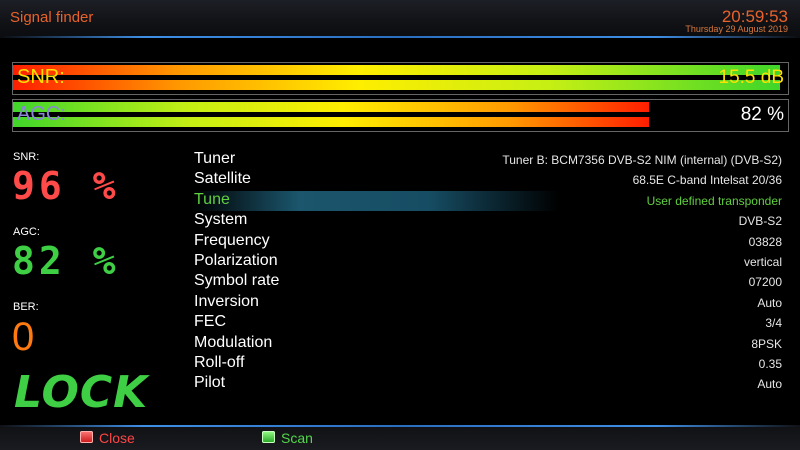  What do you see at coordinates (81, 392) in the screenshot?
I see `lock-status: LOCK` at bounding box center [81, 392].